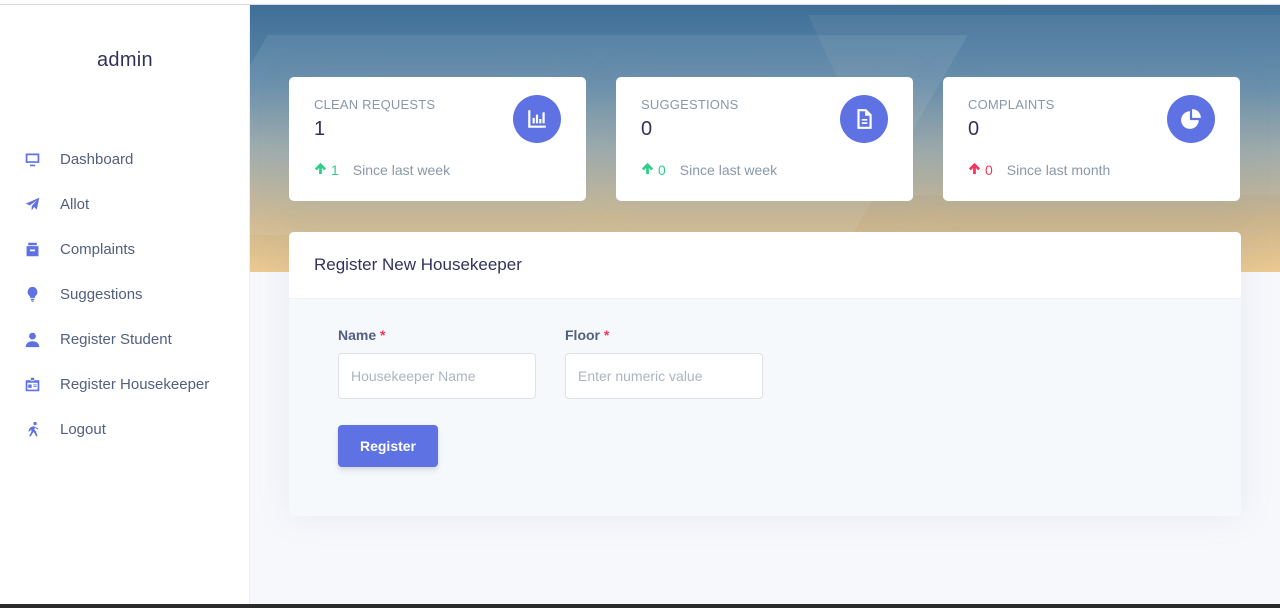  I want to click on brand-title: admin, so click(125, 60).